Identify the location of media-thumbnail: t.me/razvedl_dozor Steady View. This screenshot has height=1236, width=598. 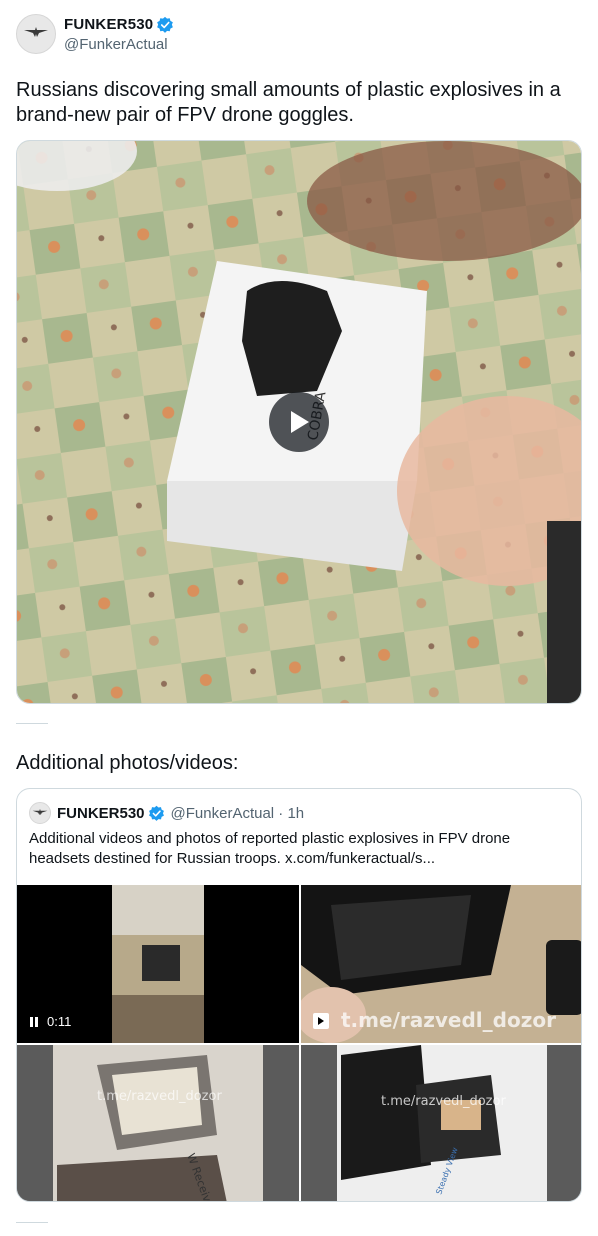
(441, 1123).